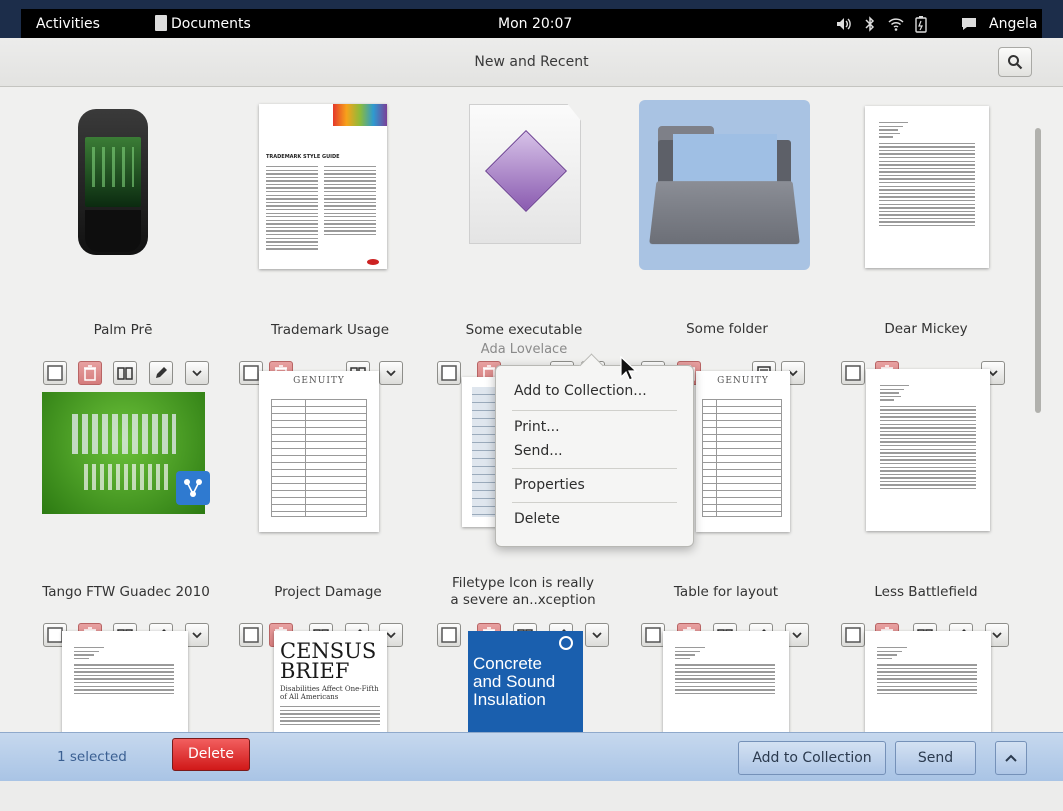 The image size is (1063, 811). What do you see at coordinates (537, 519) in the screenshot?
I see `menu-item-delete: Delete` at bounding box center [537, 519].